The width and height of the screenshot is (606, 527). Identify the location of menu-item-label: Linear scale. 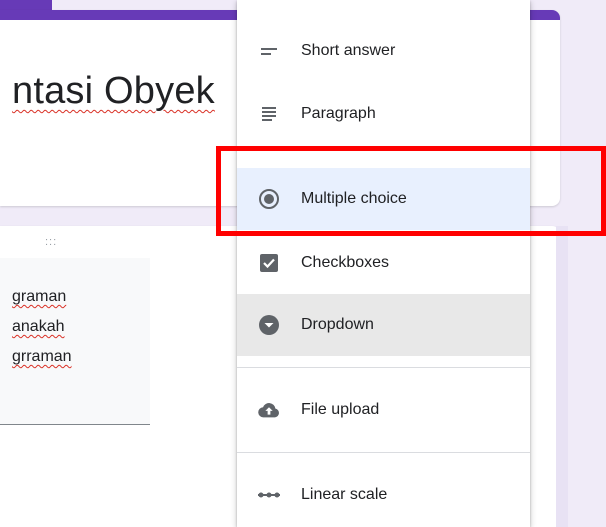
(344, 494).